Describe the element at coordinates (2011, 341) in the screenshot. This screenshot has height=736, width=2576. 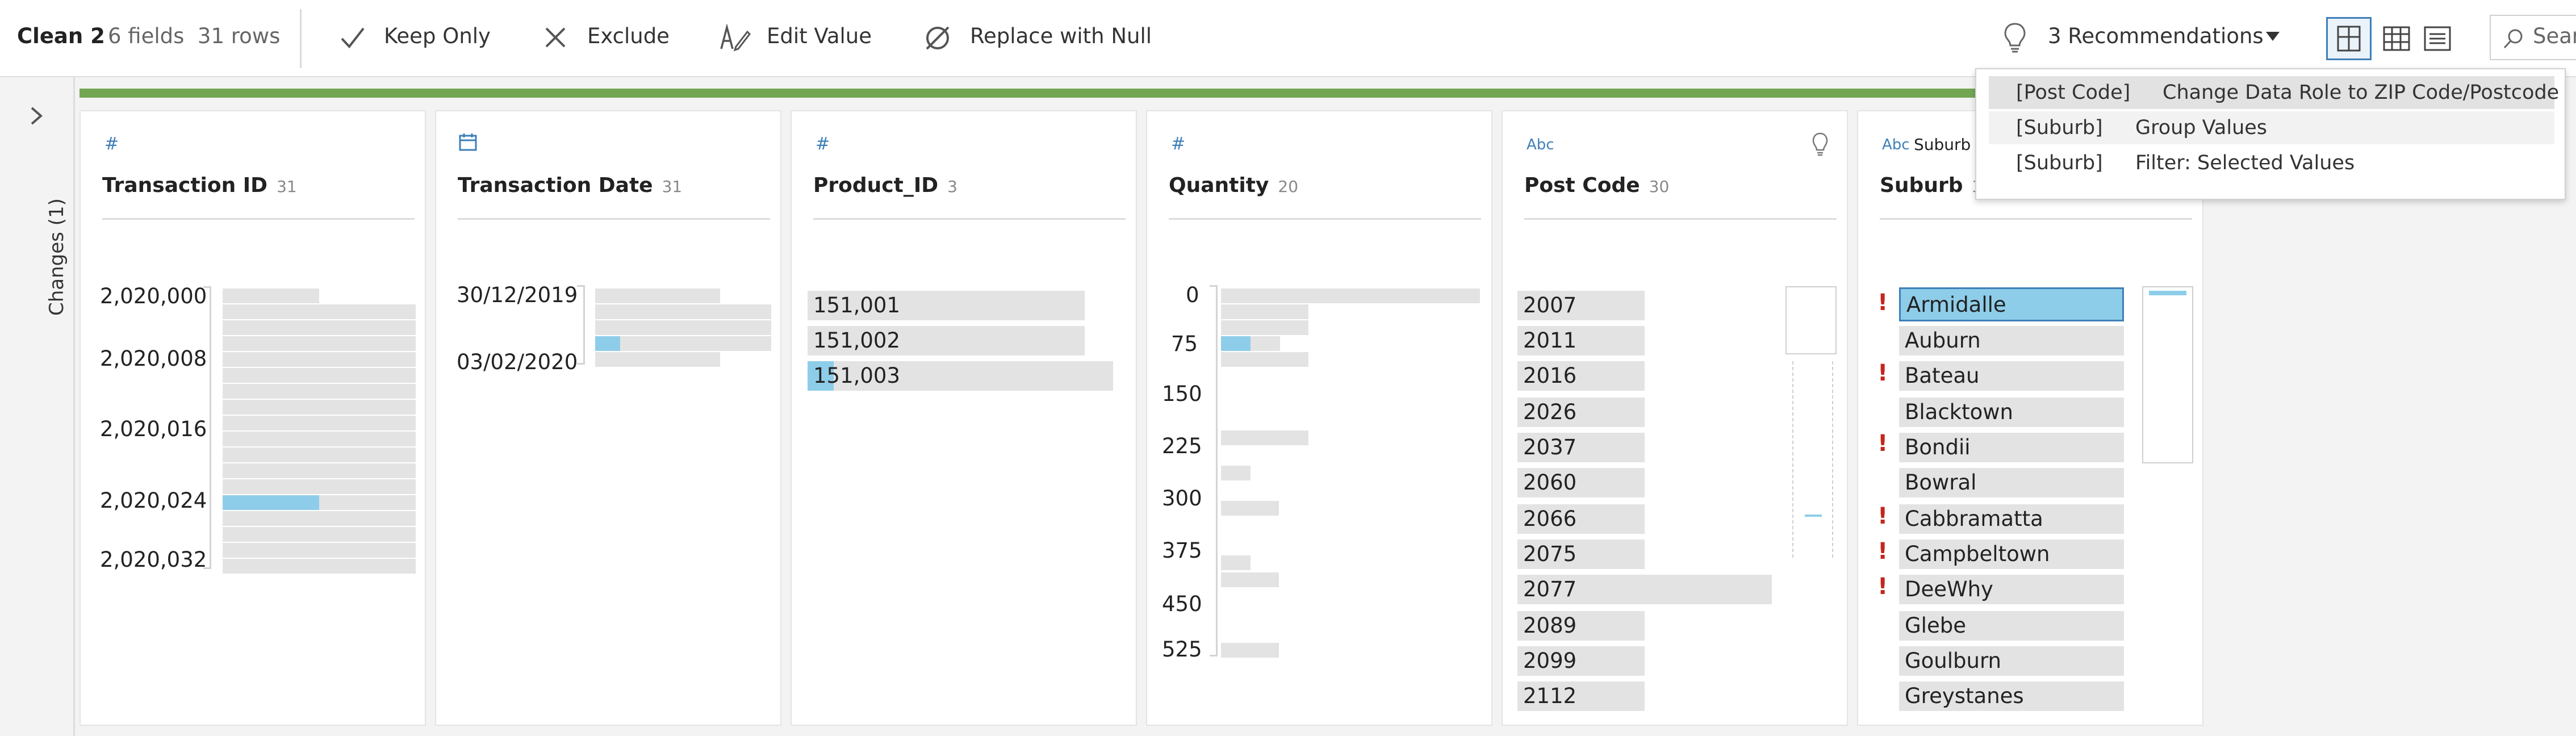
I see `value-bar: Auburn` at that location.